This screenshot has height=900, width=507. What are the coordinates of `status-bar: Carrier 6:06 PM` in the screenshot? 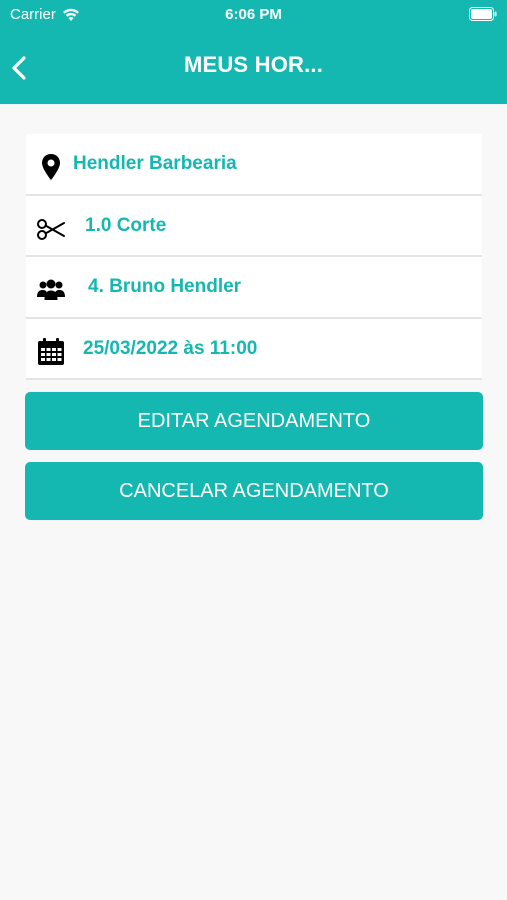 It's located at (253, 14).